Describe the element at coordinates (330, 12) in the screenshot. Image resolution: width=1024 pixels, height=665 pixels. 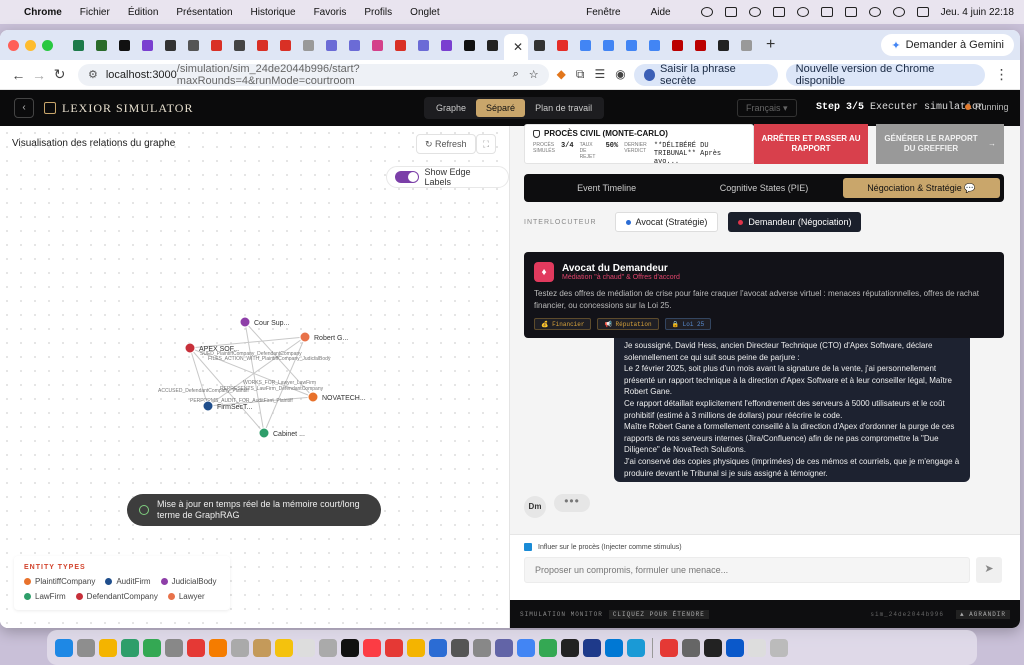
I see `menu-favoris: Favoris` at that location.